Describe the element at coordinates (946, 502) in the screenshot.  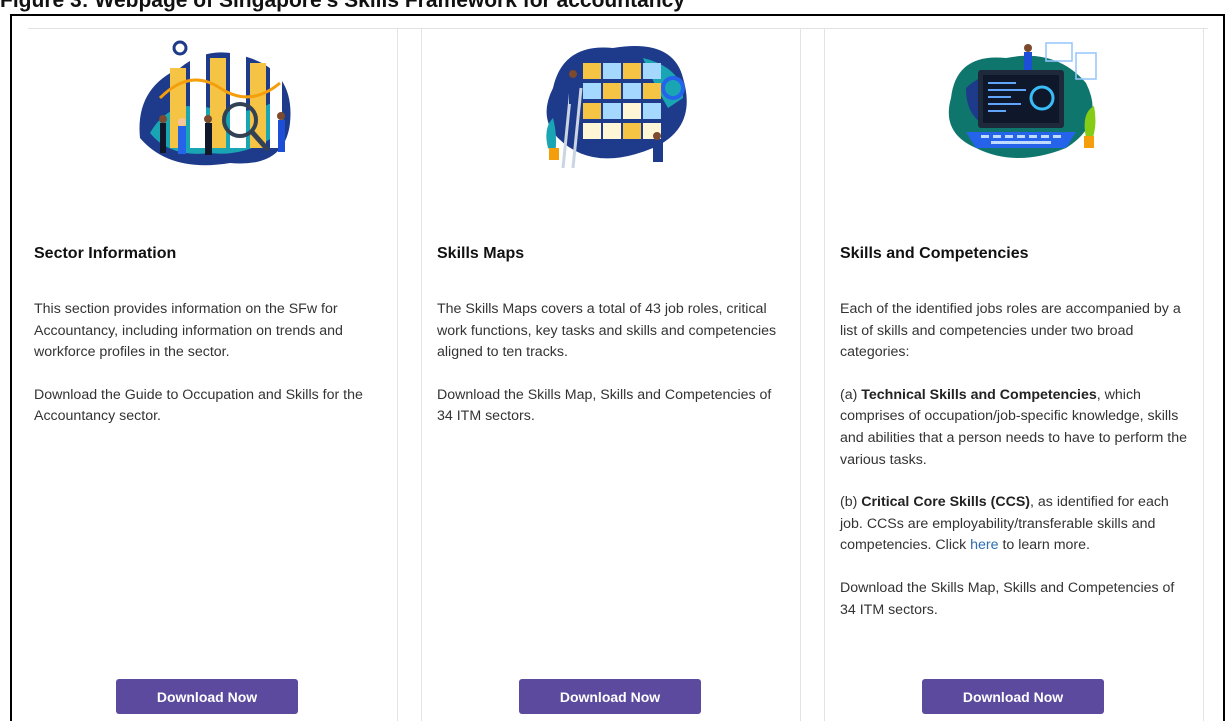
I see `bold-term: Critical Core Skills (CCS)` at that location.